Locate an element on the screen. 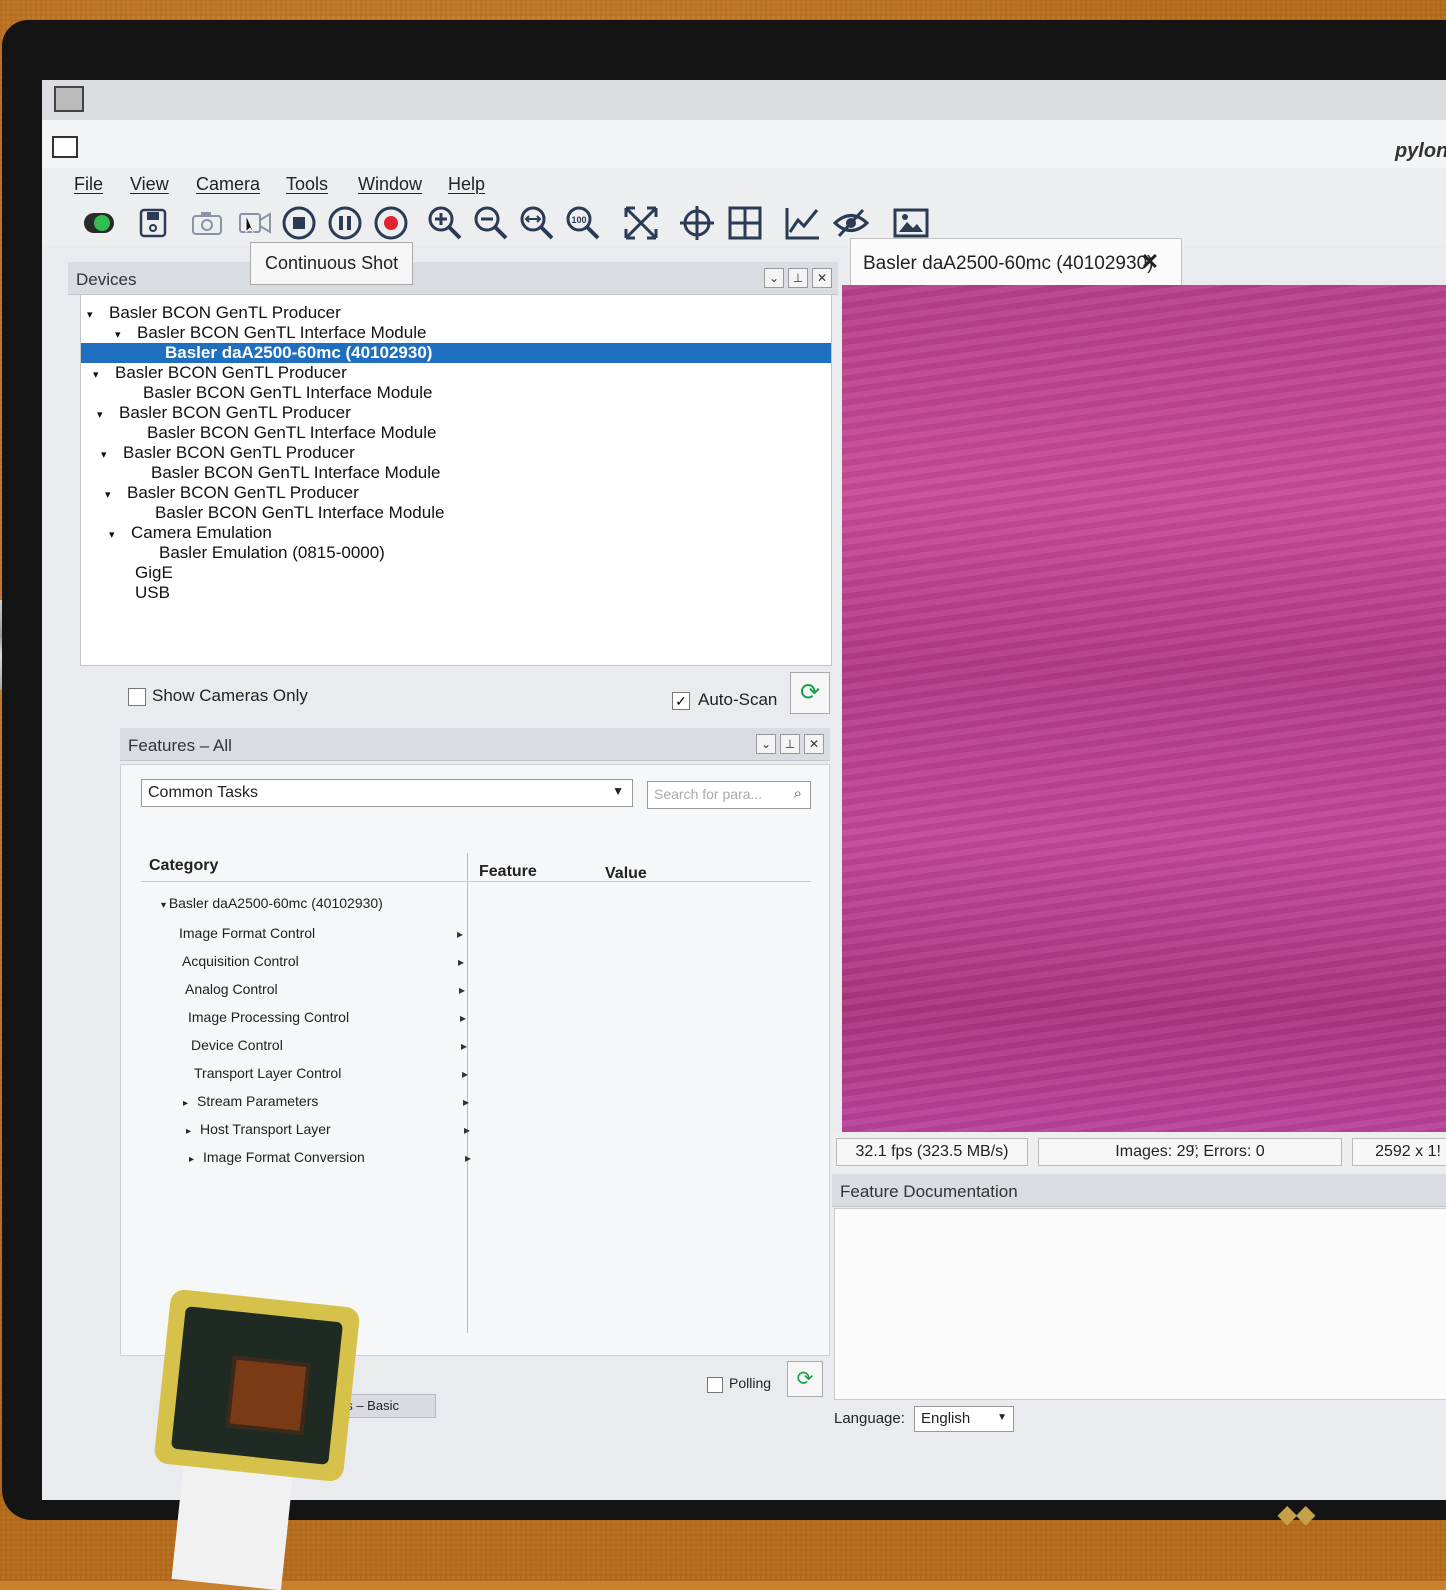 The image size is (1446, 1590). device-refresh-button: ⟳ is located at coordinates (810, 693).